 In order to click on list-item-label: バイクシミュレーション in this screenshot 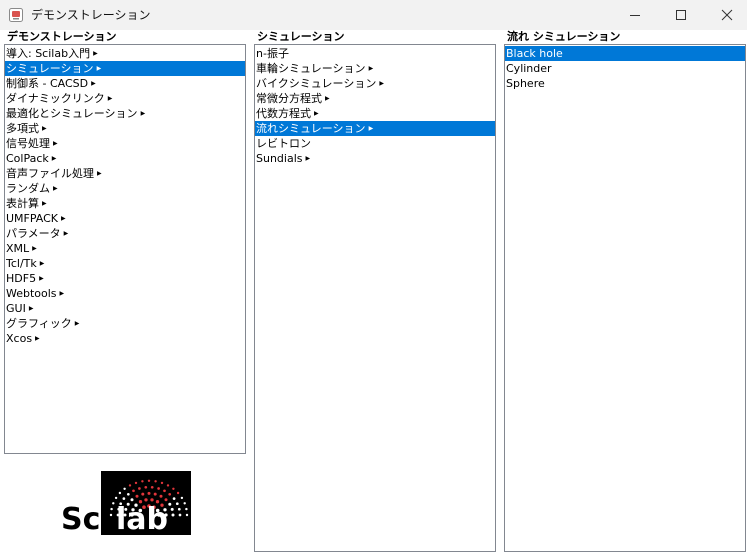, I will do `click(316, 83)`.